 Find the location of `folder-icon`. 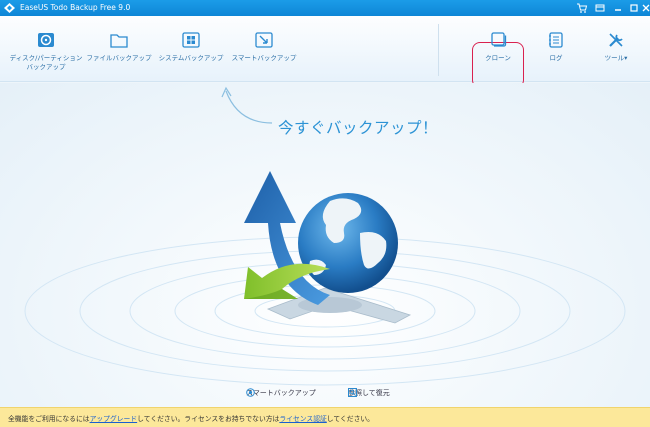

folder-icon is located at coordinates (119, 41).